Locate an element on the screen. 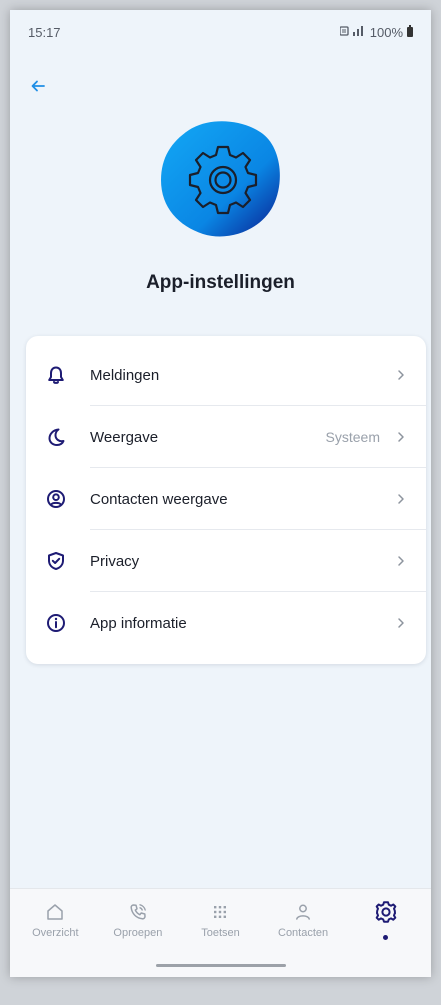 Image resolution: width=441 pixels, height=1005 pixels. settings-item-app-informatie: App informatie is located at coordinates (226, 623).